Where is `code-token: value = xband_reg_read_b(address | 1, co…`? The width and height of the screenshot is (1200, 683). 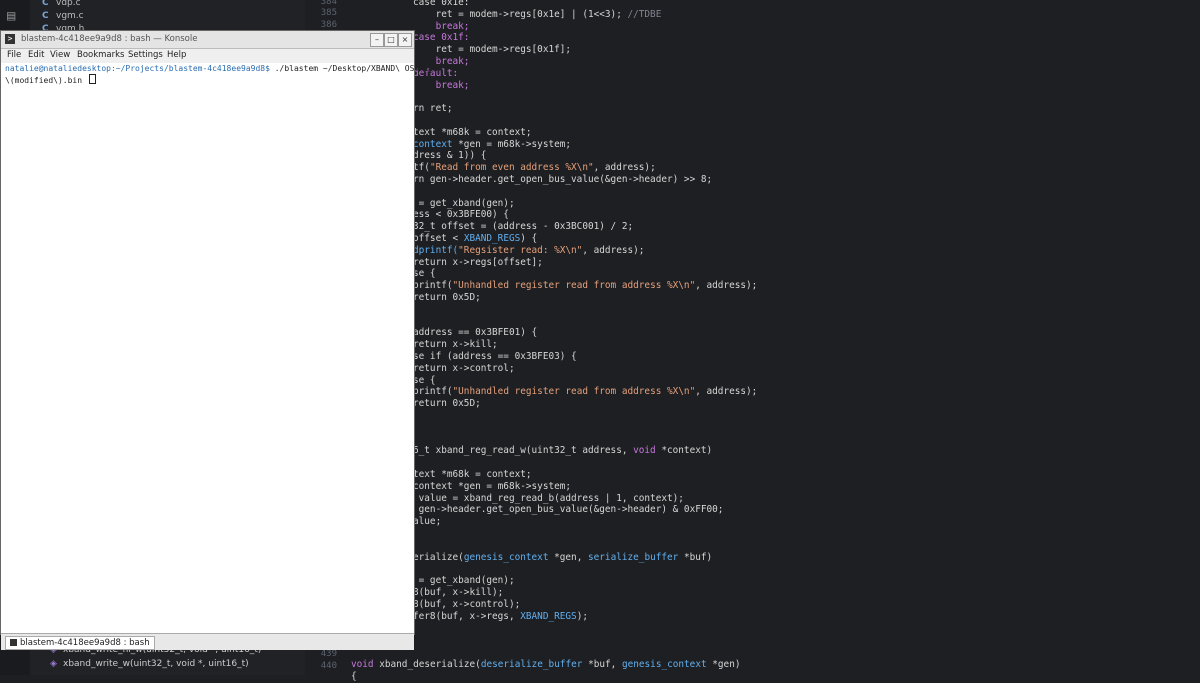
code-token: value = xband_reg_read_b(address | 1, co… is located at coordinates (548, 498).